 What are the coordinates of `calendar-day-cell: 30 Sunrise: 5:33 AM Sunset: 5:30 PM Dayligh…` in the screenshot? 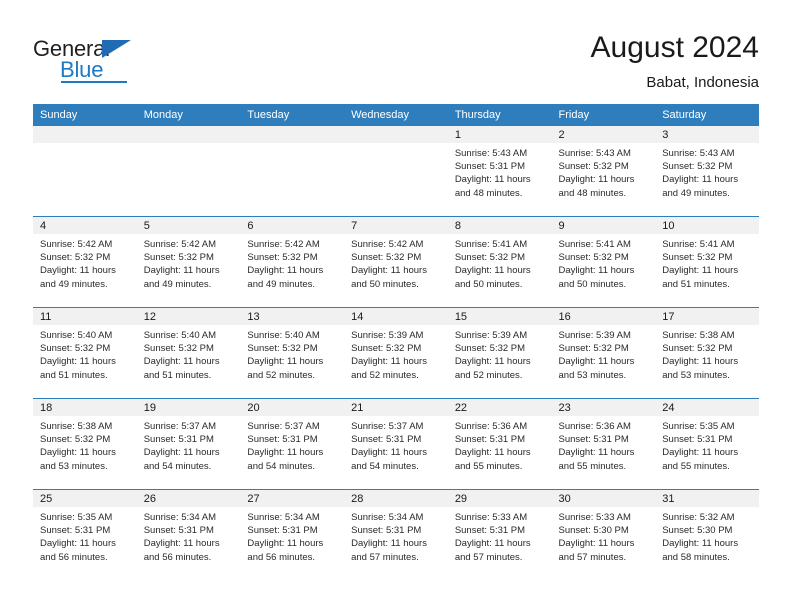 It's located at (603, 534).